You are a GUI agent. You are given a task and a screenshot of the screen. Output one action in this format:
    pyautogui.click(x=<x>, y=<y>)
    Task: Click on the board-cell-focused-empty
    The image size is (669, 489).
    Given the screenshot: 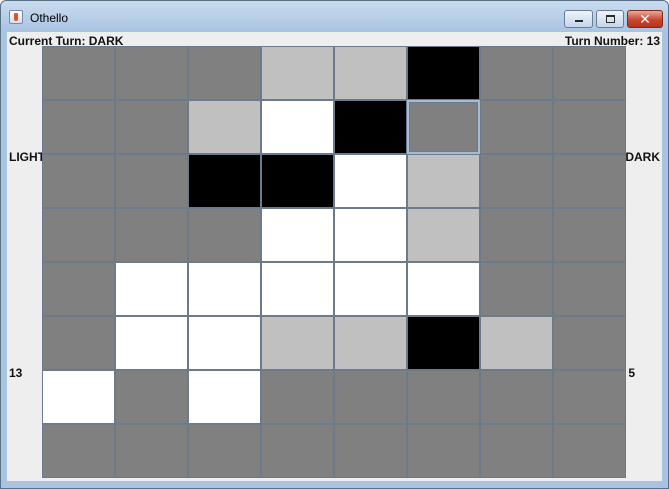 What is the action you would take?
    pyautogui.click(x=443, y=127)
    